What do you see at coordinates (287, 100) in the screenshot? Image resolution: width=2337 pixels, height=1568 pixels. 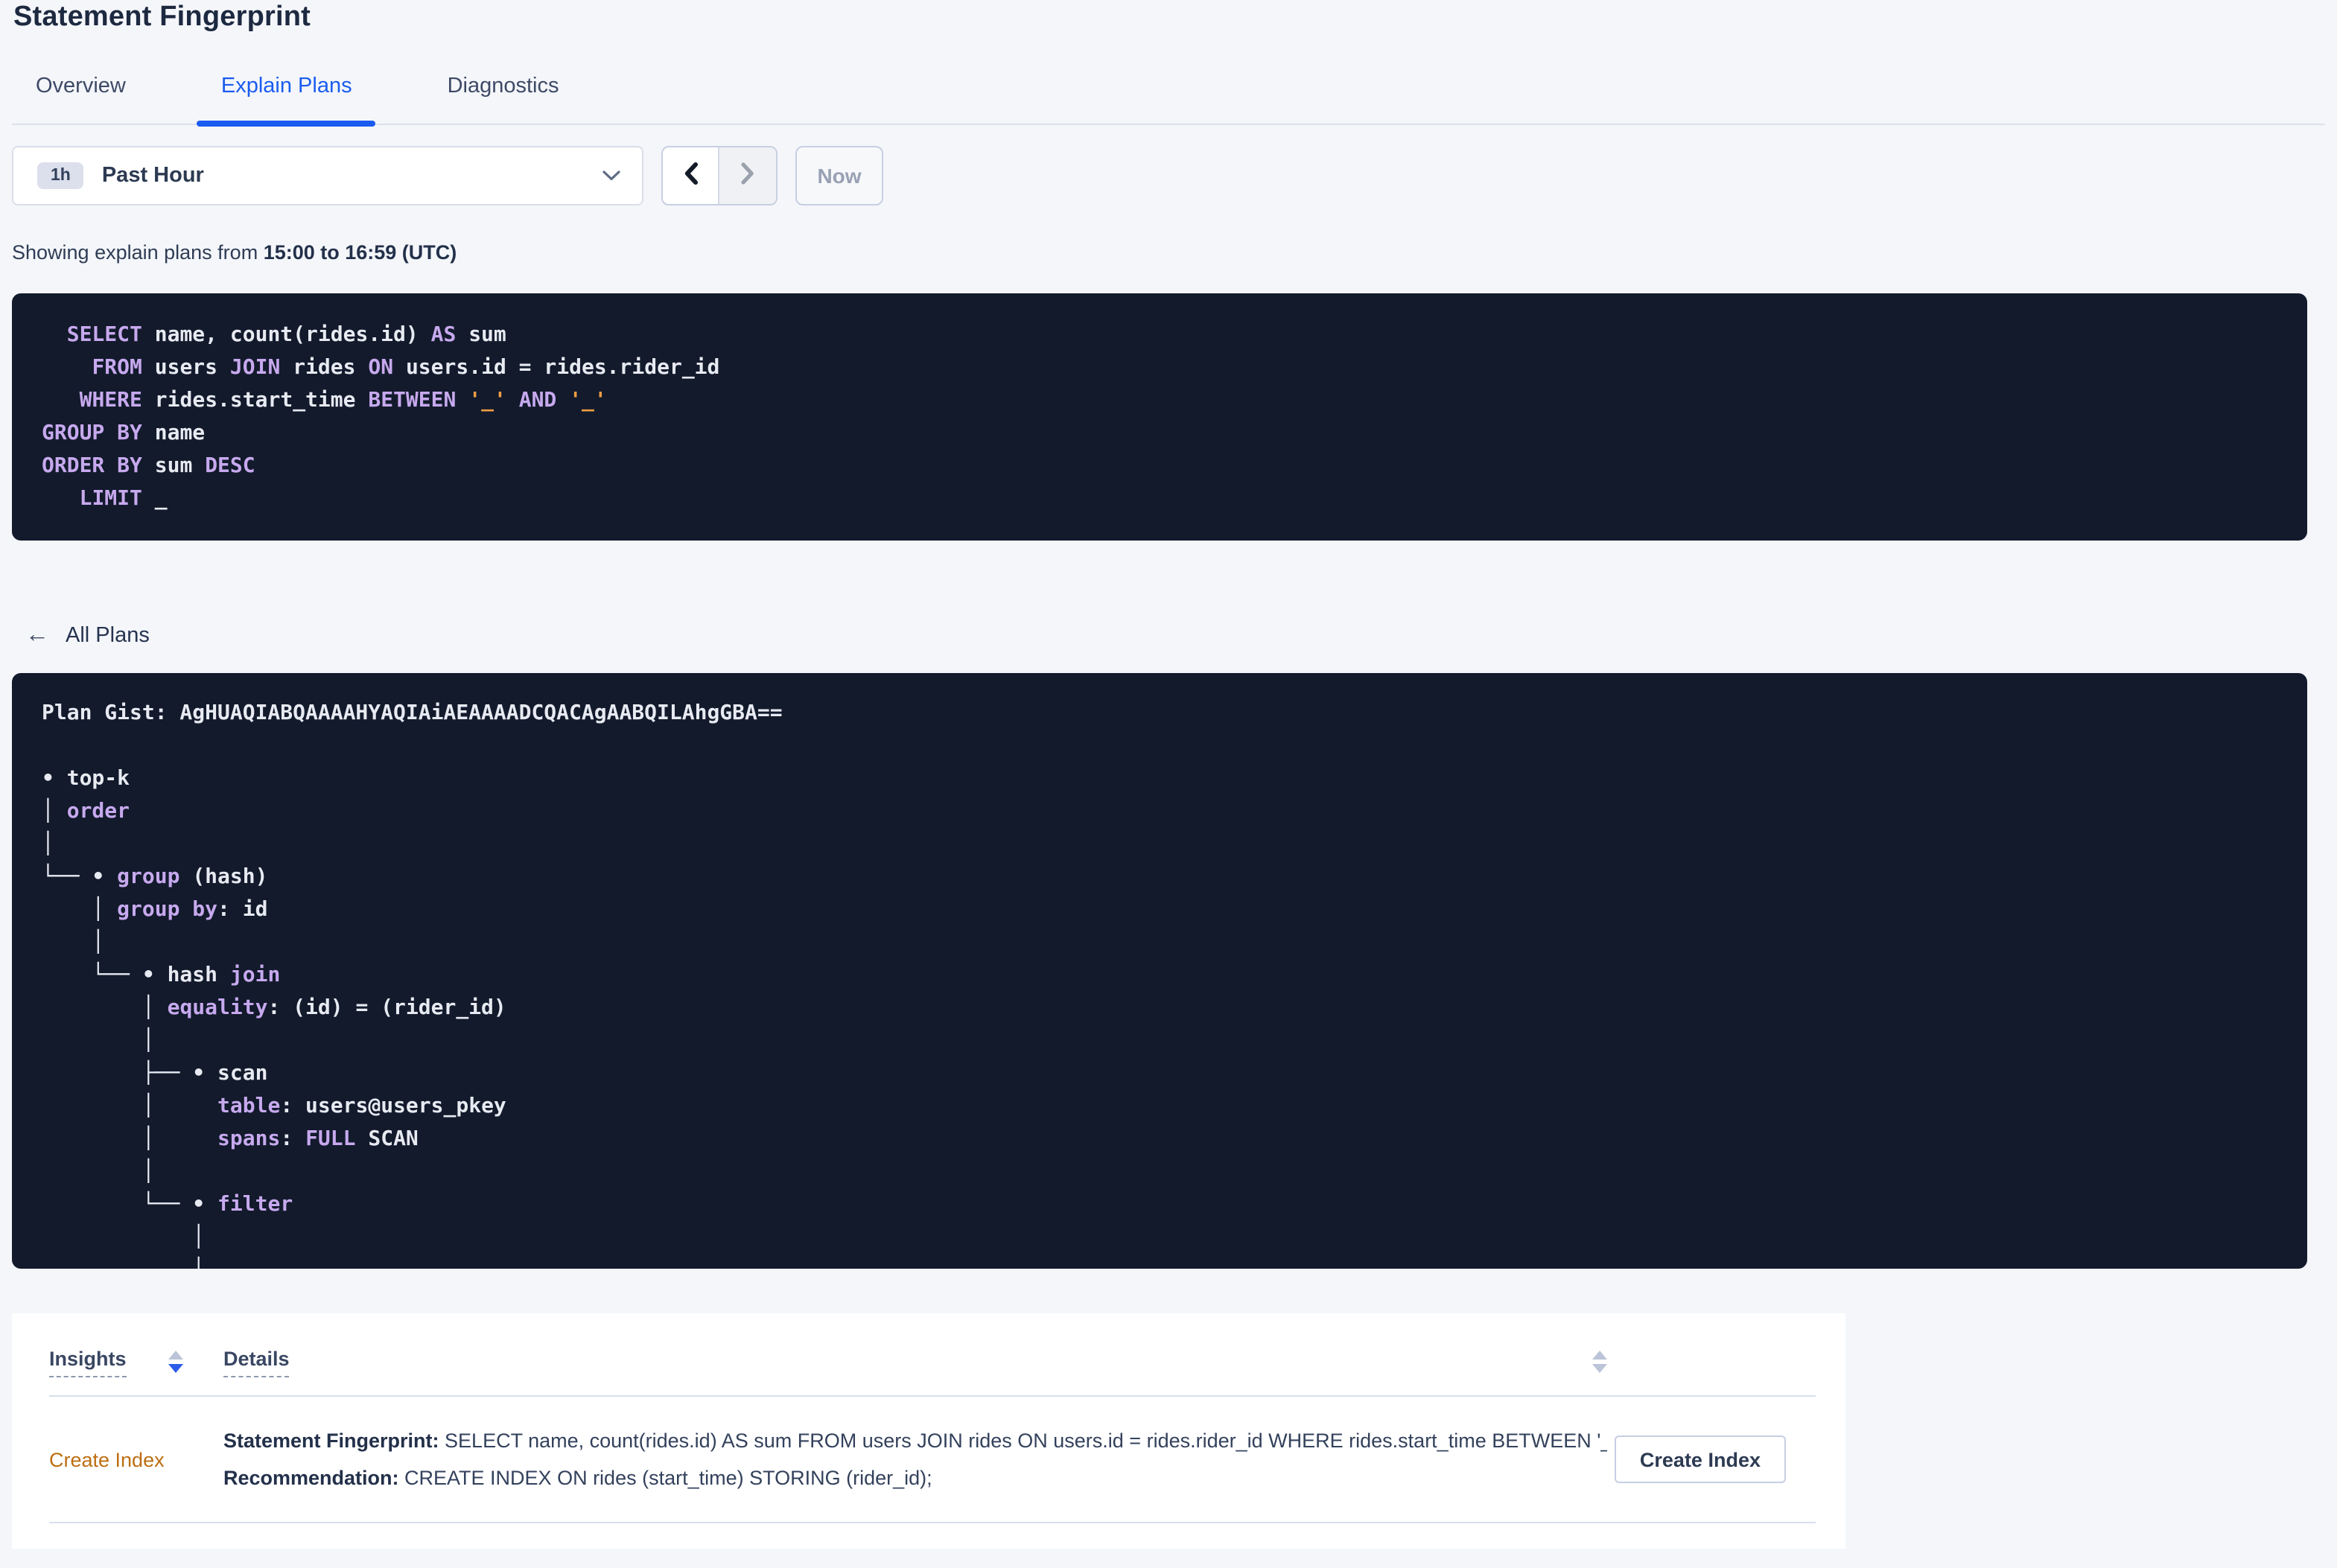 I see `tab-explain-plans: Explain Plans` at bounding box center [287, 100].